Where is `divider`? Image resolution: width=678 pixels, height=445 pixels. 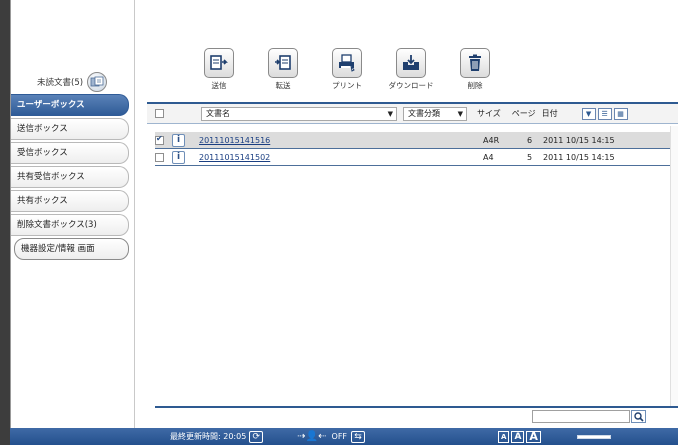 divider is located at coordinates (416, 407).